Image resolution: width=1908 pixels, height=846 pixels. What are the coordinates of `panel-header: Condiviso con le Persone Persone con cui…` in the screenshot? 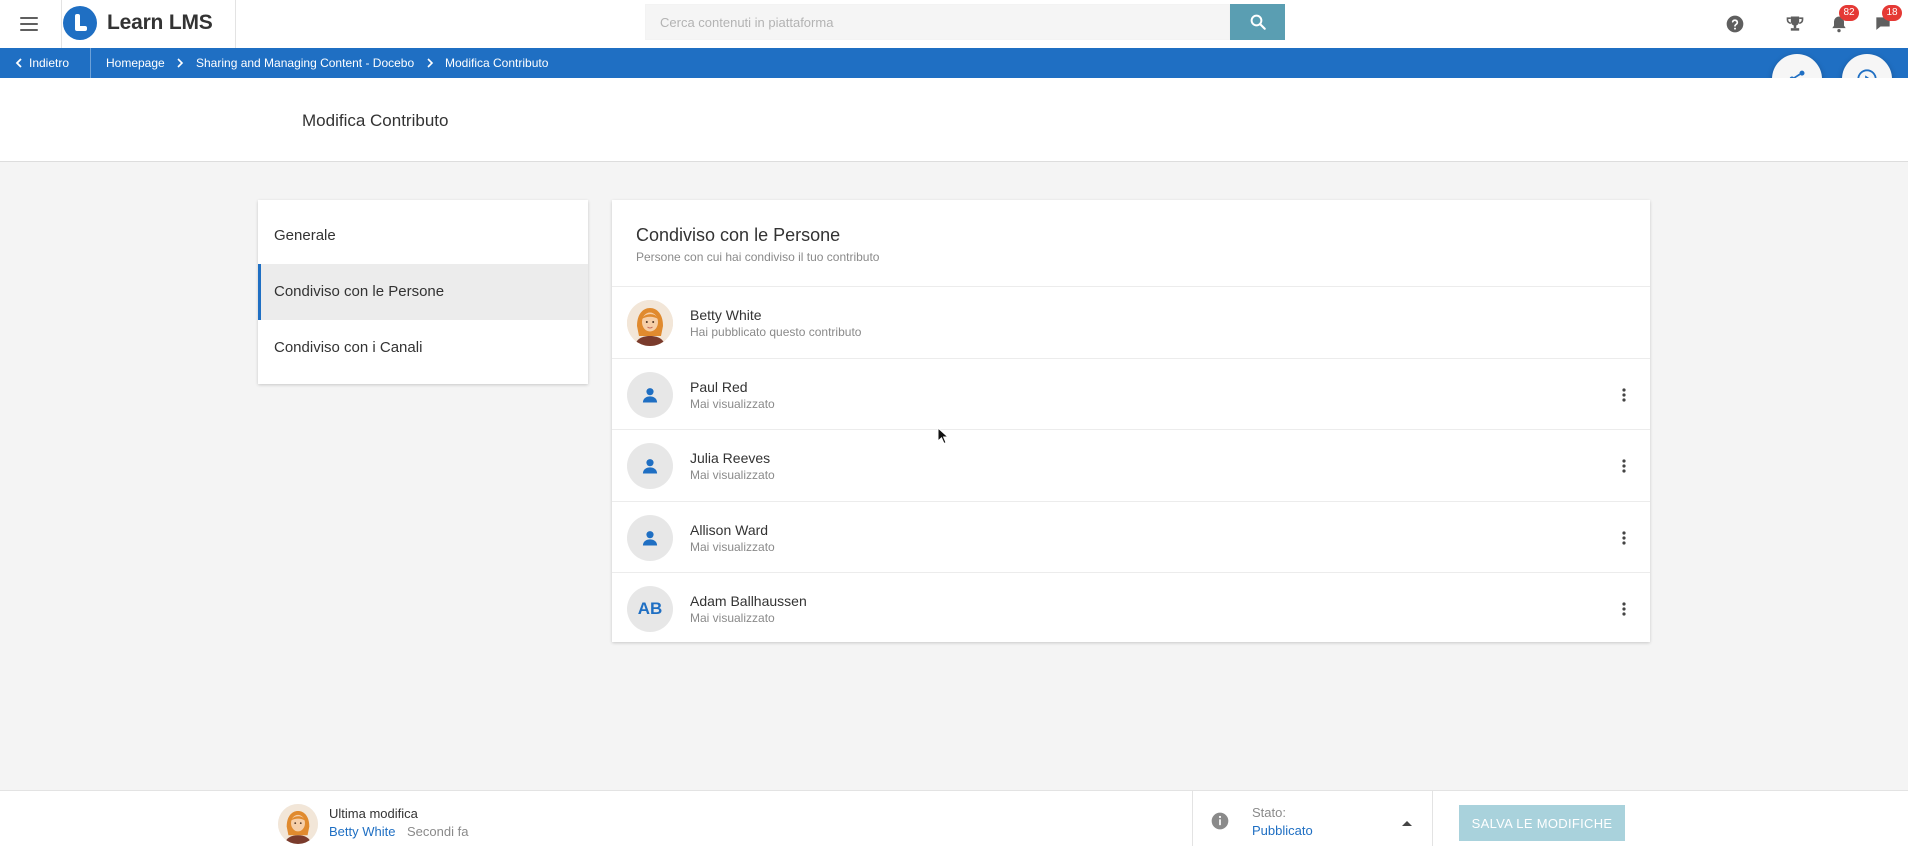 It's located at (1131, 243).